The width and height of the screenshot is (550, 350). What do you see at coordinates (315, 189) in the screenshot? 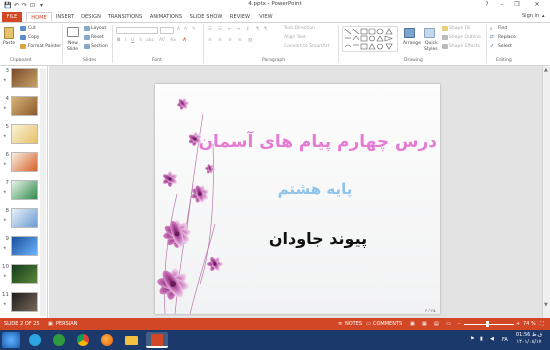
I see `slide-subtitle: پایه هشتم` at bounding box center [315, 189].